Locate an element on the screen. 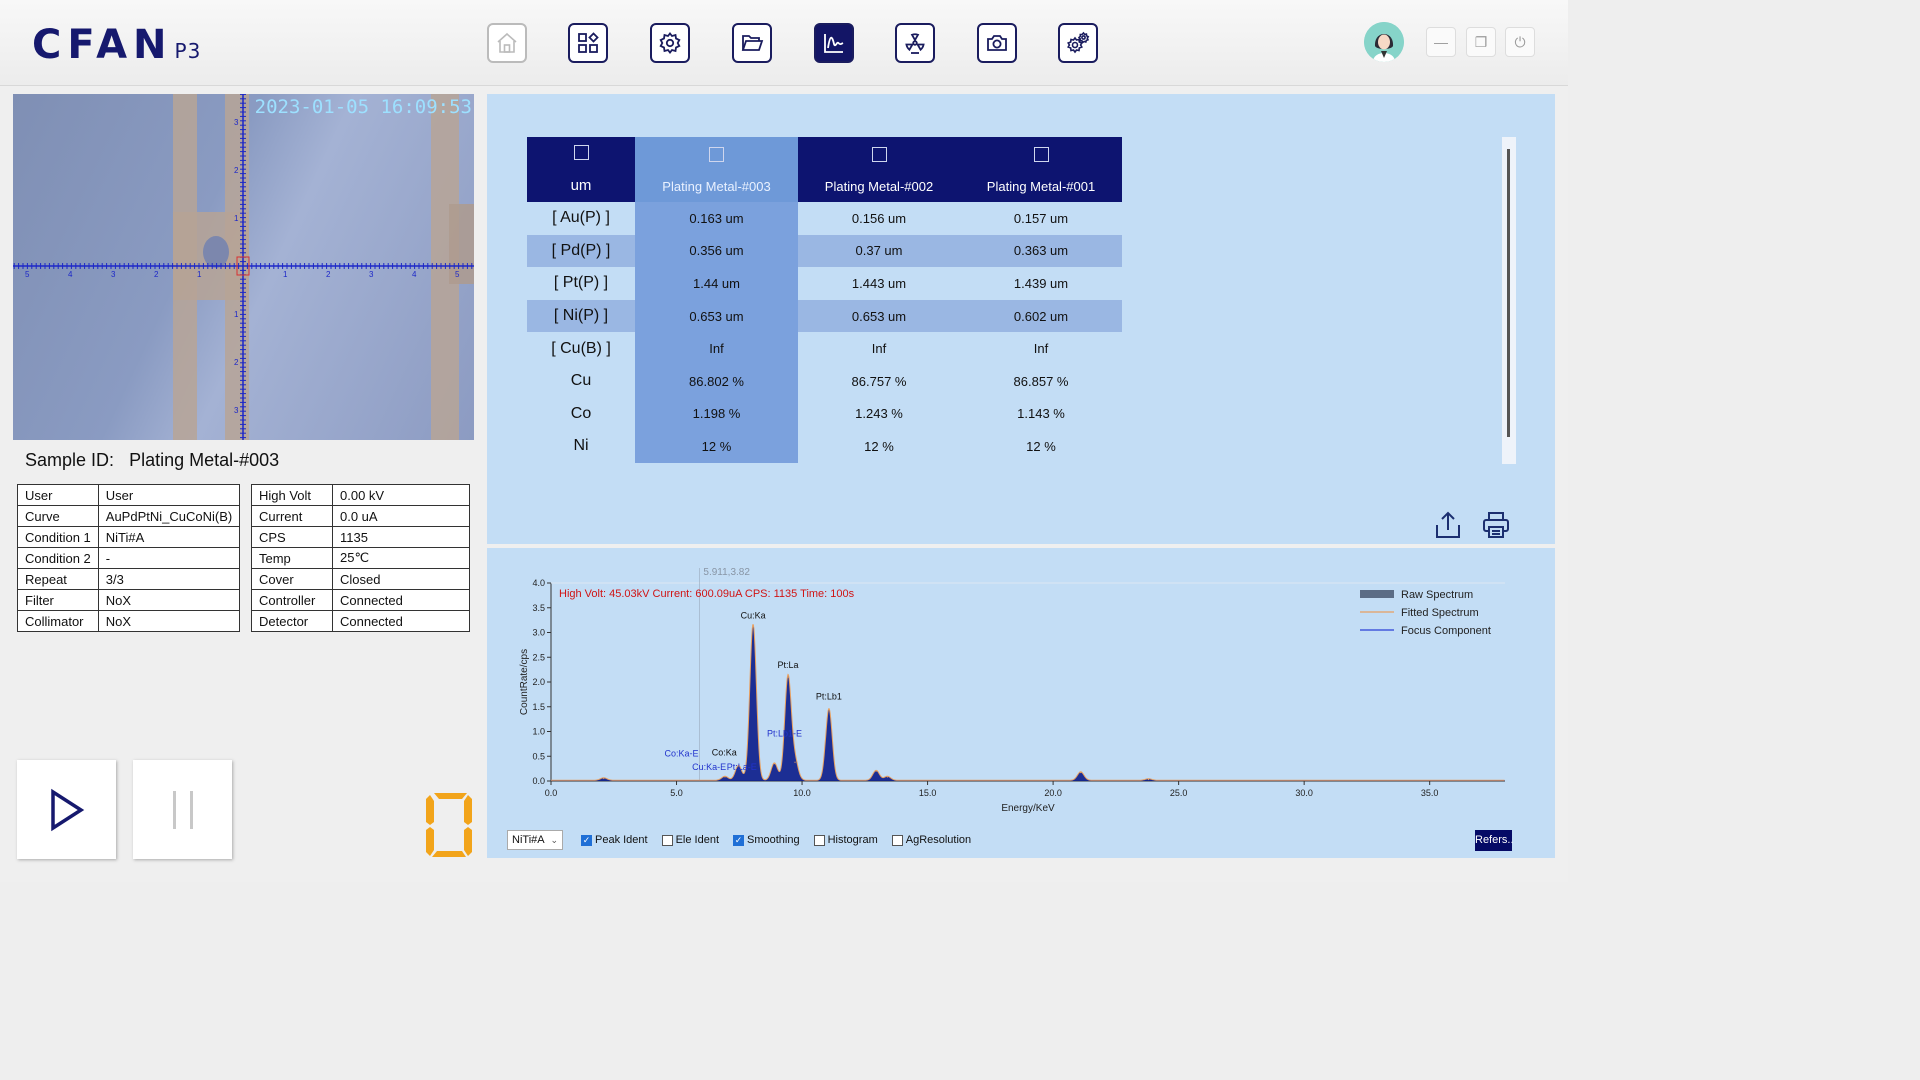 The image size is (1920, 1080). x-tick-label: 20.0 is located at coordinates (1053, 793).